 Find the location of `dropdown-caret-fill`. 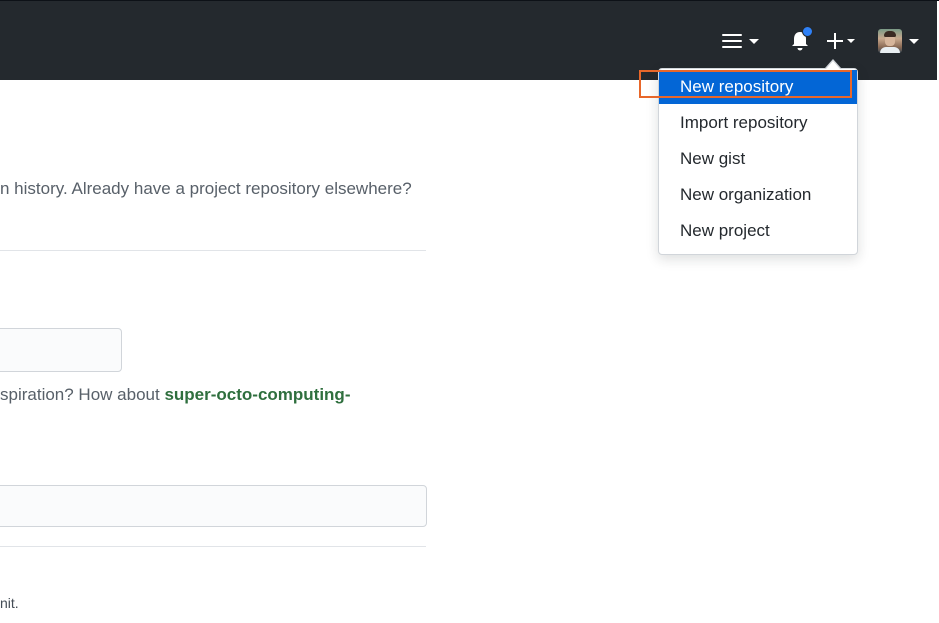

dropdown-caret-fill is located at coordinates (833, 65).